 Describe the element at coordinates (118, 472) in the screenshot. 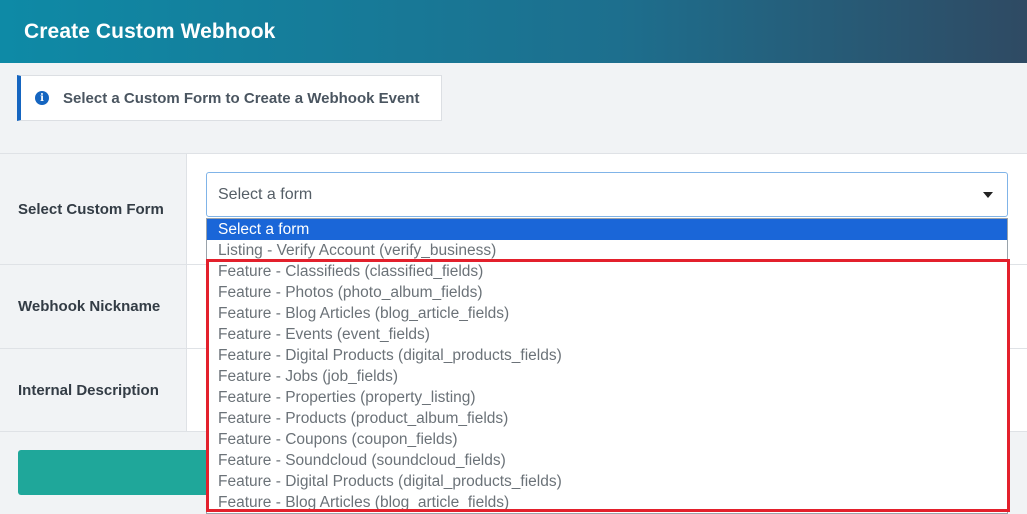

I see `submit-button` at that location.